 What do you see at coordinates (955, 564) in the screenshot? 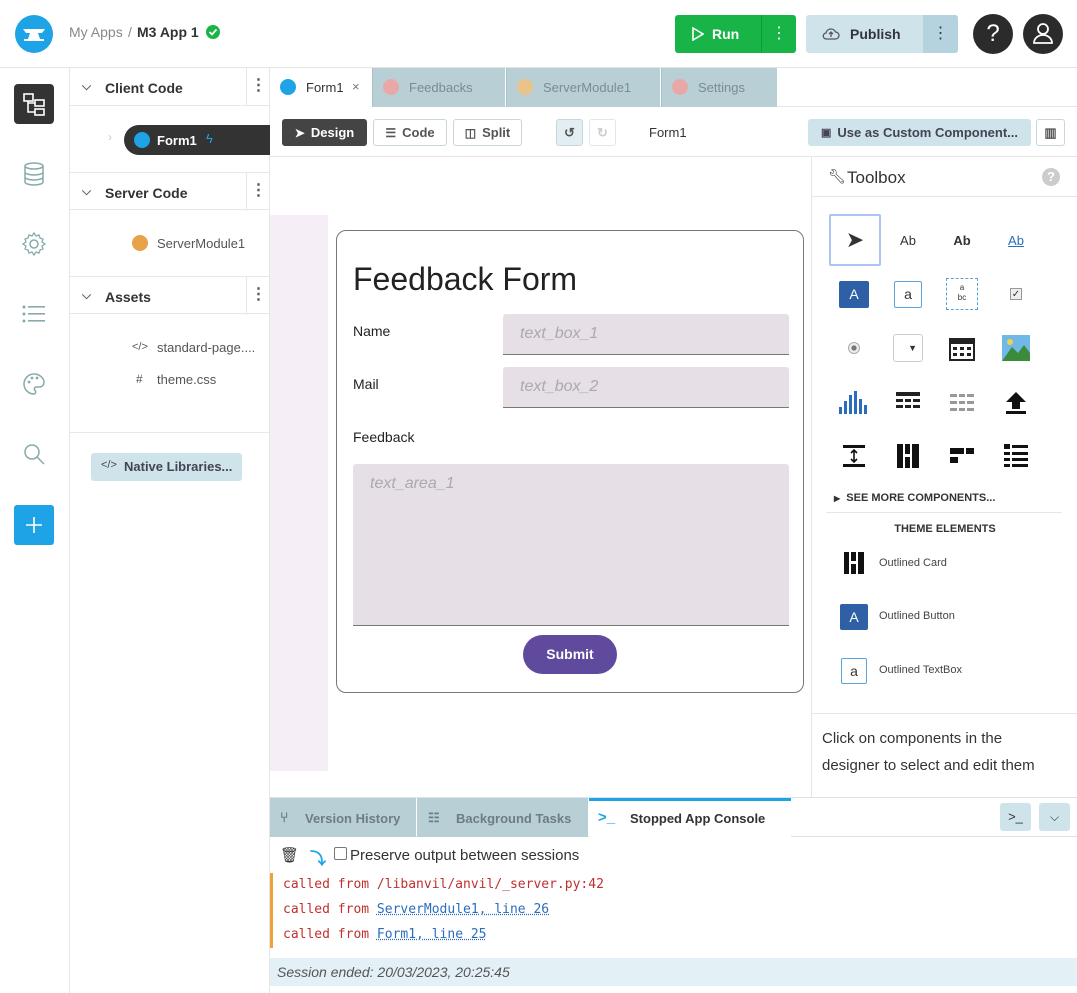
I see `theme-item-outlined-card: Outlined Card` at bounding box center [955, 564].